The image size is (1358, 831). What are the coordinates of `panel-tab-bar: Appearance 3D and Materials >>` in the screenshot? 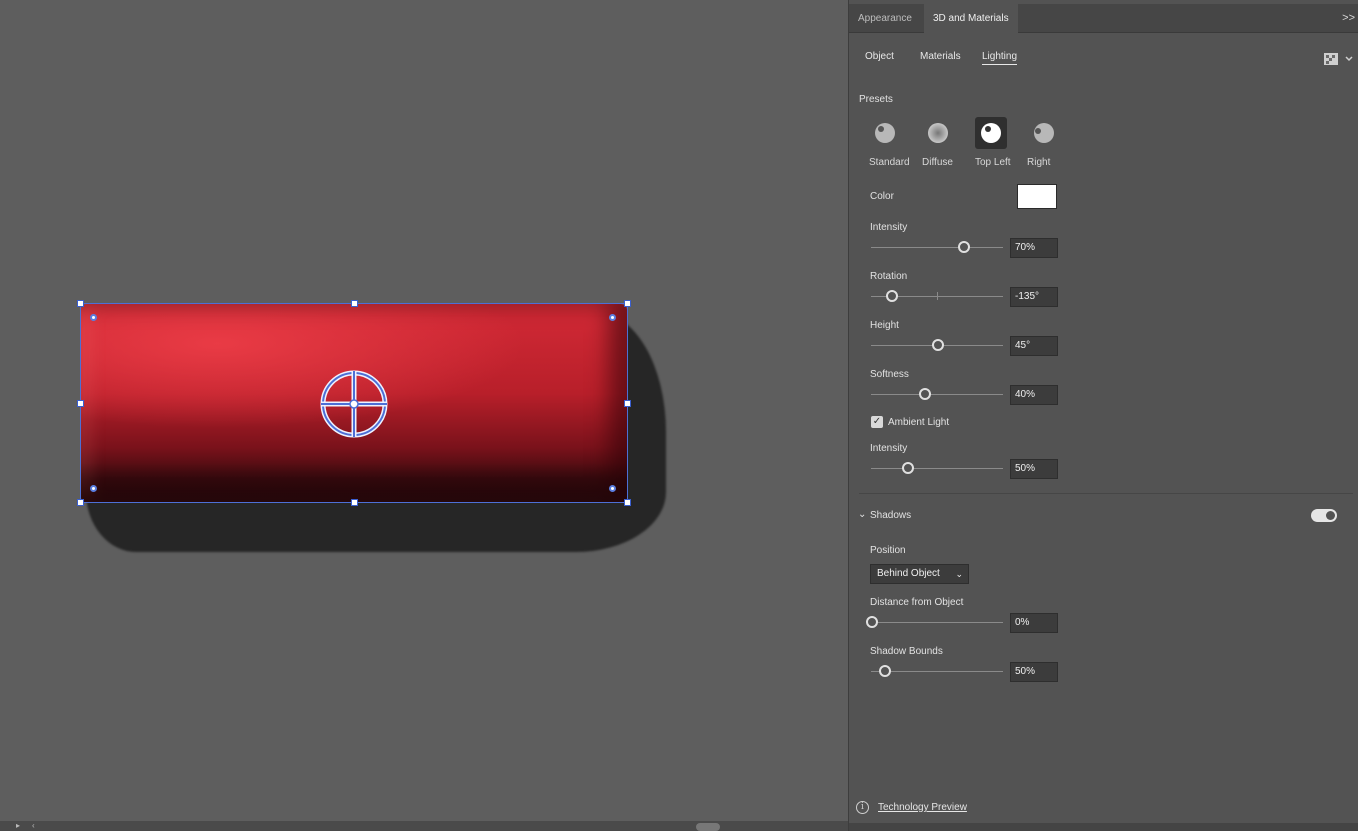 It's located at (1103, 18).